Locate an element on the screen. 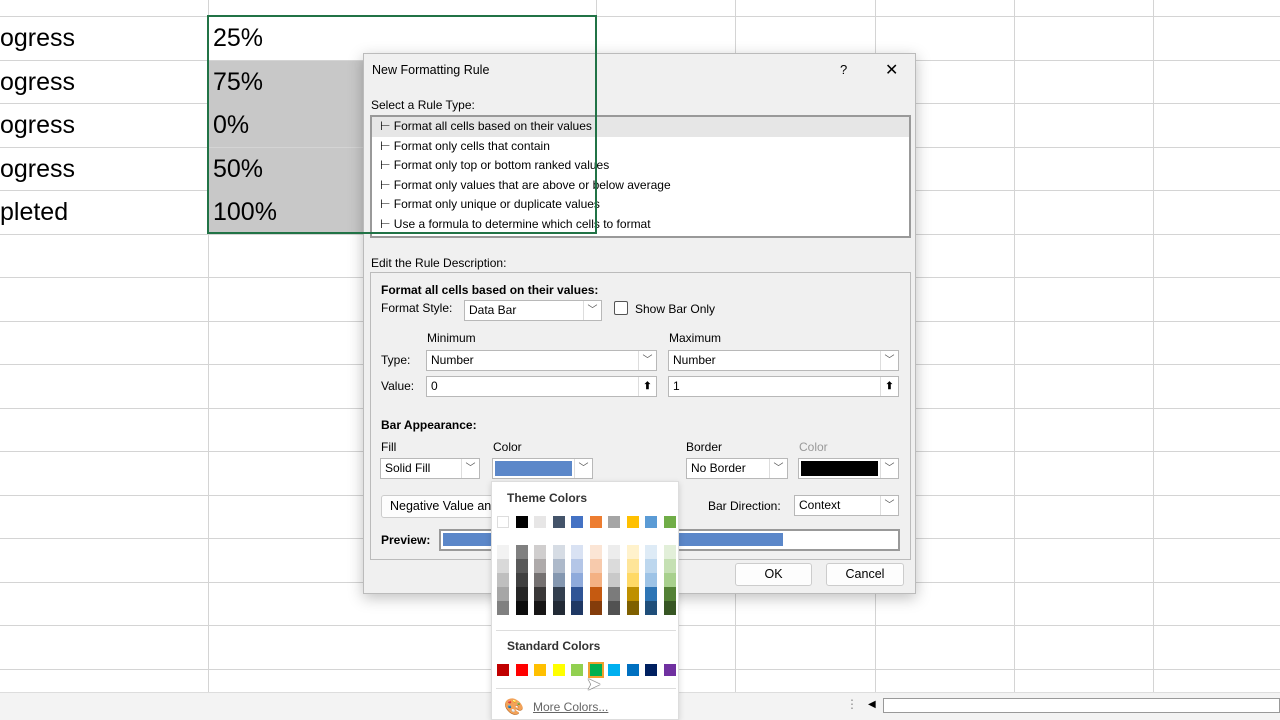 This screenshot has height=720, width=1280. help-button: ? is located at coordinates (843, 69).